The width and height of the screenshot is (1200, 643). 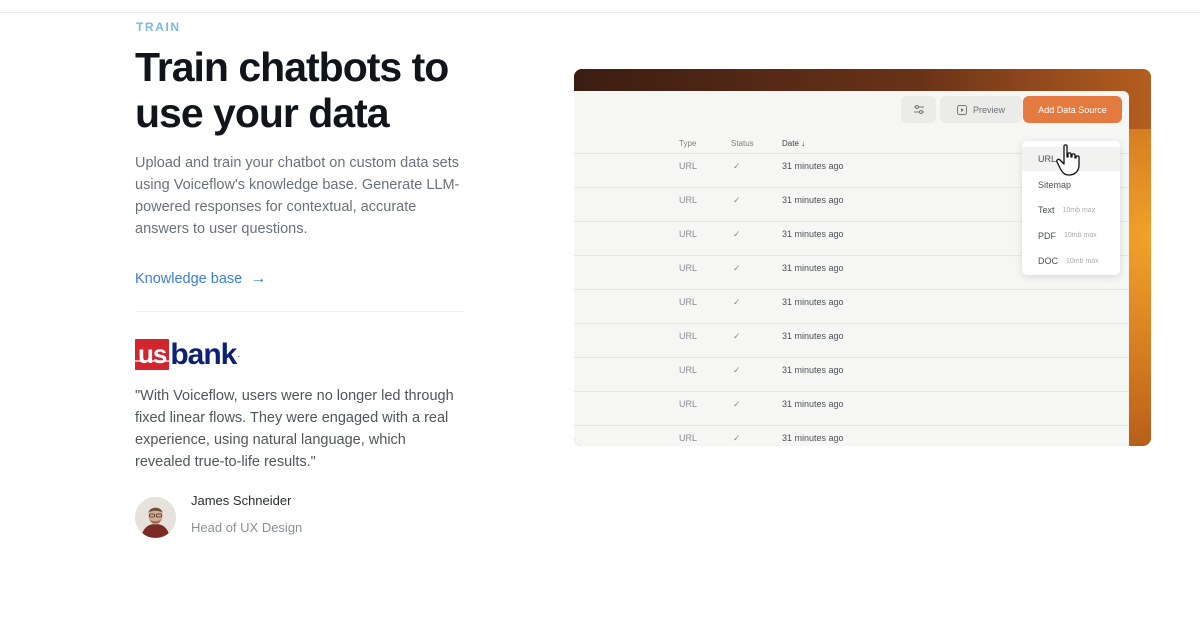 I want to click on menu-item-text: Text 10mb max, so click(x=1071, y=210).